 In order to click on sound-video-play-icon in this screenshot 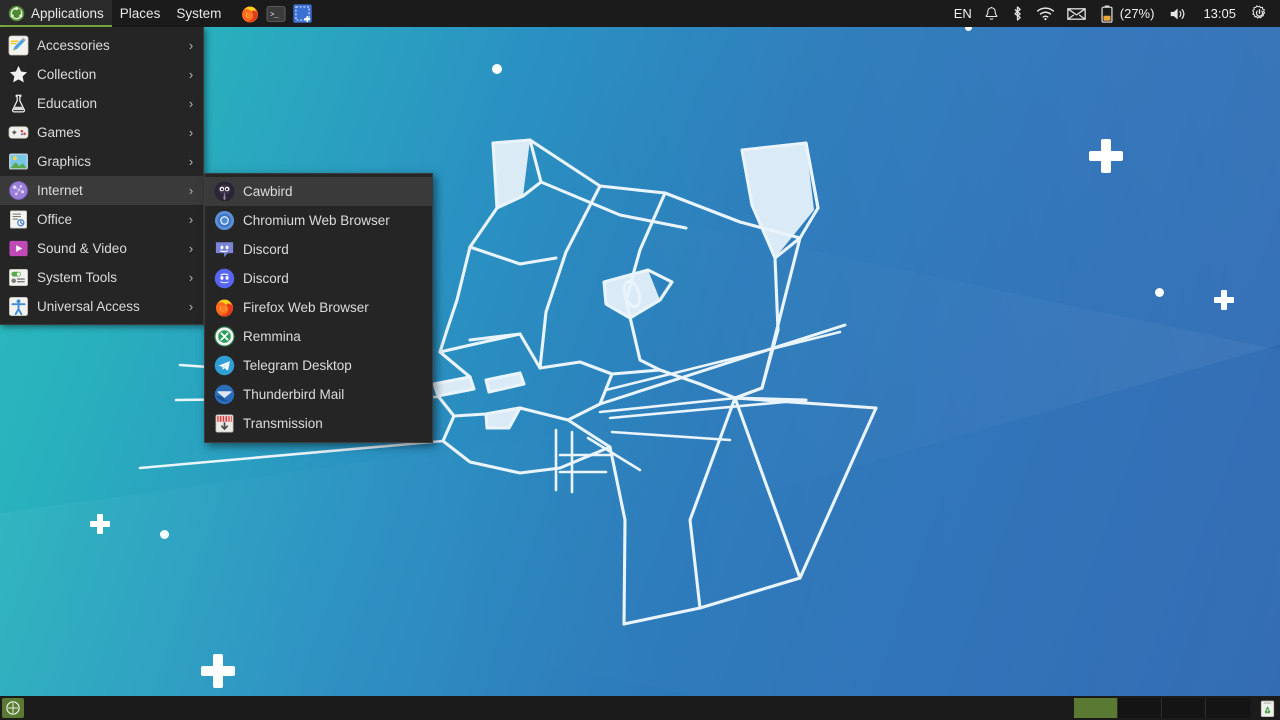, I will do `click(18, 249)`.